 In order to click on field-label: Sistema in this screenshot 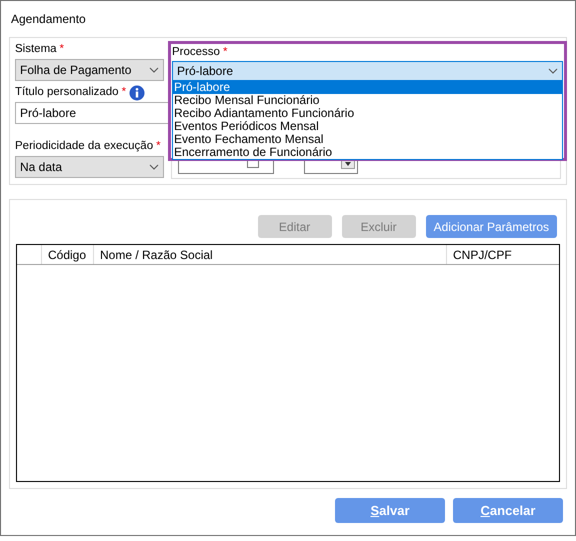, I will do `click(36, 50)`.